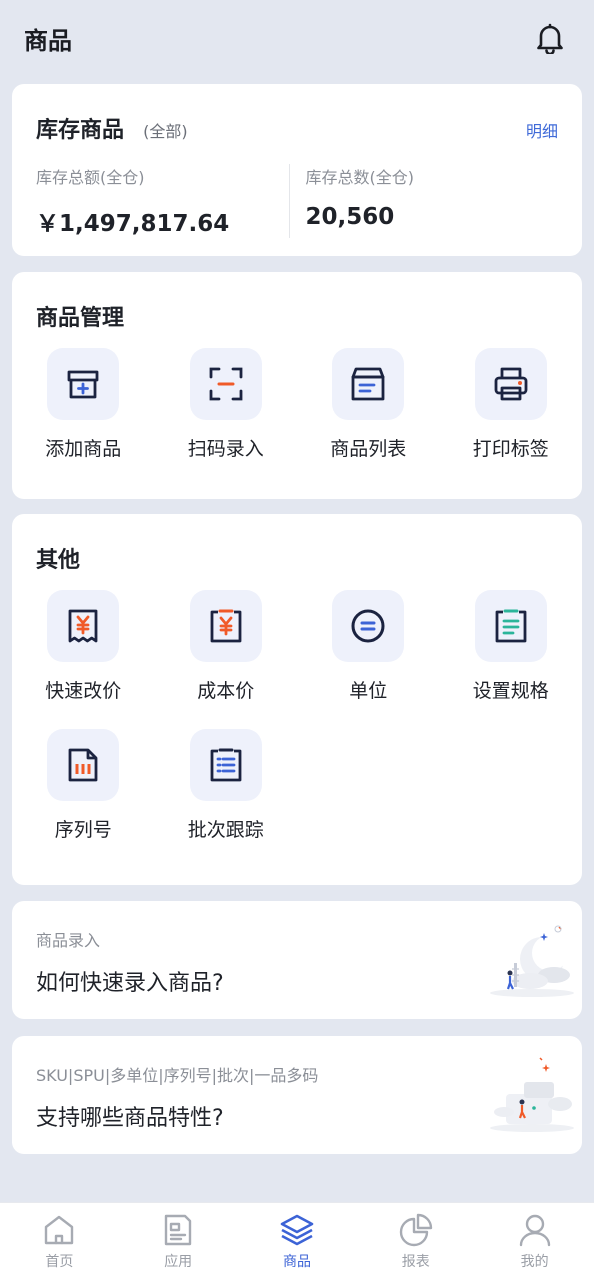 The image size is (594, 1280). I want to click on batch-tracking-label: 批次跟踪, so click(225, 830).